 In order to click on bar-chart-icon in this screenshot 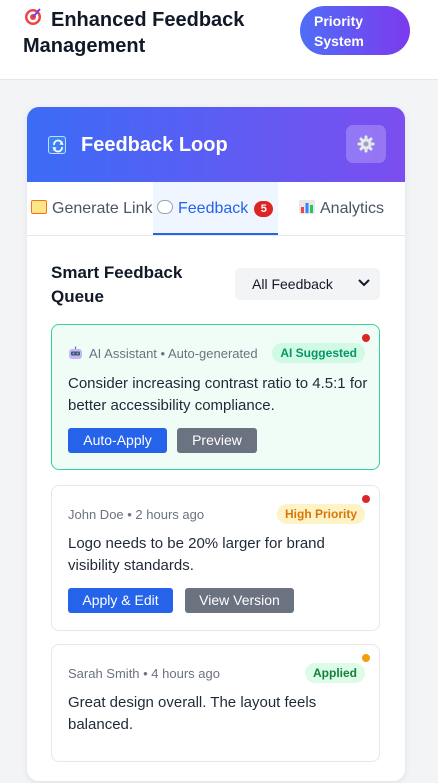, I will do `click(307, 198)`.